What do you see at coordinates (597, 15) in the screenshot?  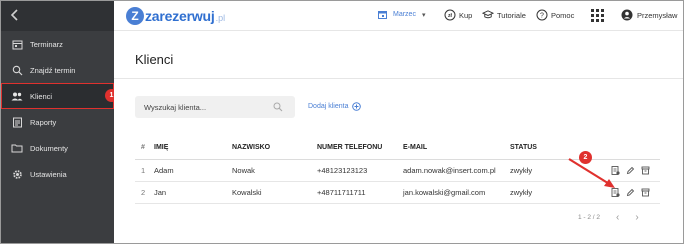 I see `apps-grid-icon` at bounding box center [597, 15].